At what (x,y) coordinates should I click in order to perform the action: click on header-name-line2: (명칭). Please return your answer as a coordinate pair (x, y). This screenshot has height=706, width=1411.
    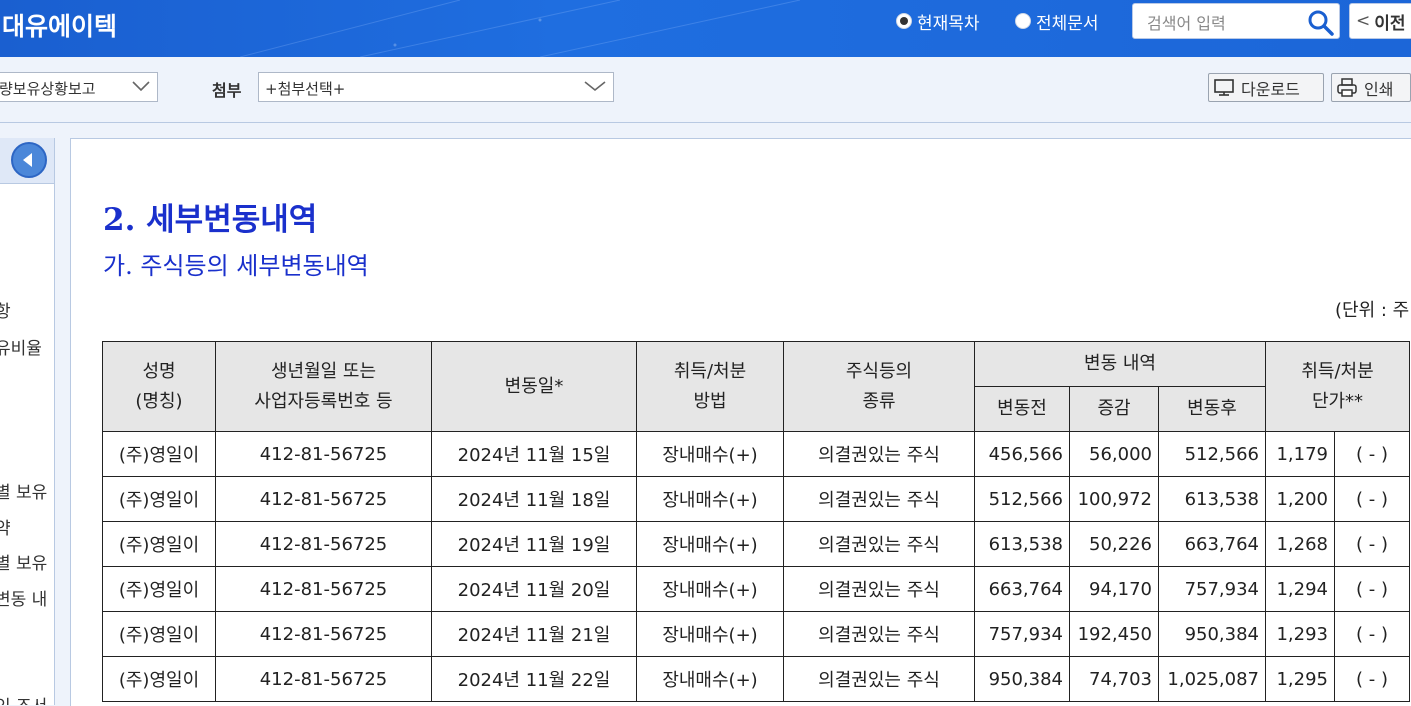
    Looking at the image, I should click on (159, 401).